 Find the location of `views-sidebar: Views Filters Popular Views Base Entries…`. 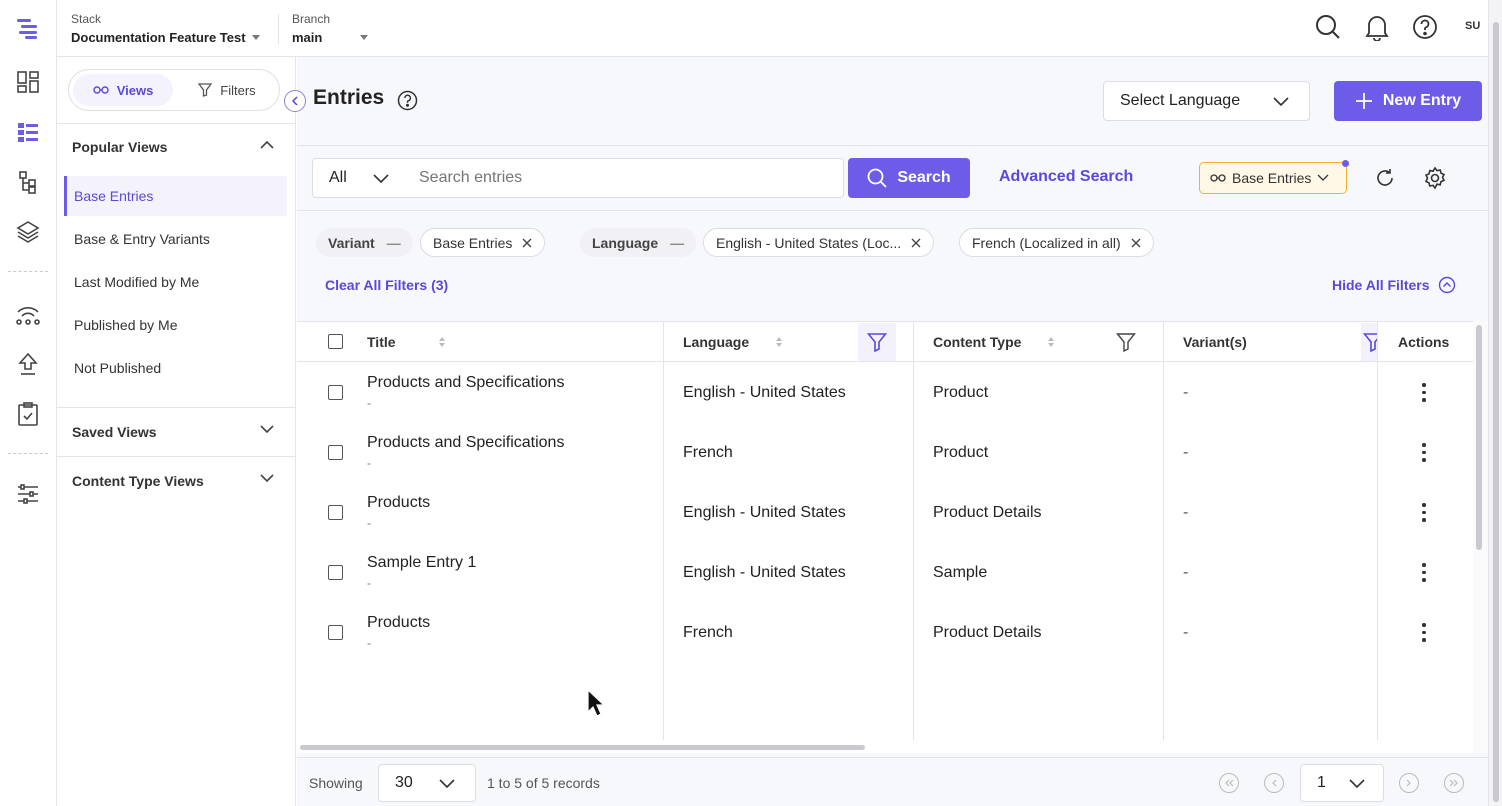

views-sidebar: Views Filters Popular Views Base Entries… is located at coordinates (176, 431).